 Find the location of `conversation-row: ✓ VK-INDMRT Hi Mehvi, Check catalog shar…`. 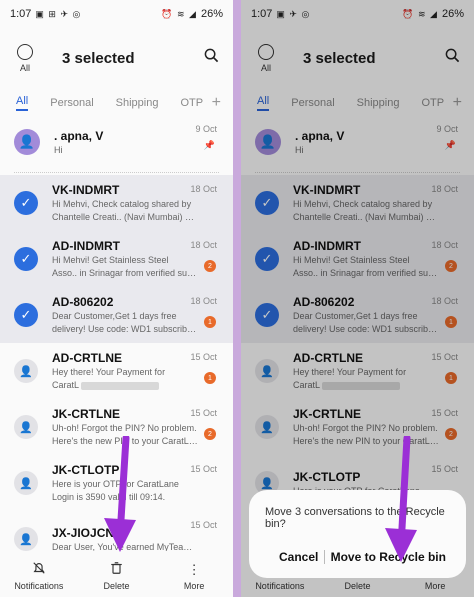

conversation-row: ✓ VK-INDMRT Hi Mehvi, Check catalog shar… is located at coordinates (116, 203).